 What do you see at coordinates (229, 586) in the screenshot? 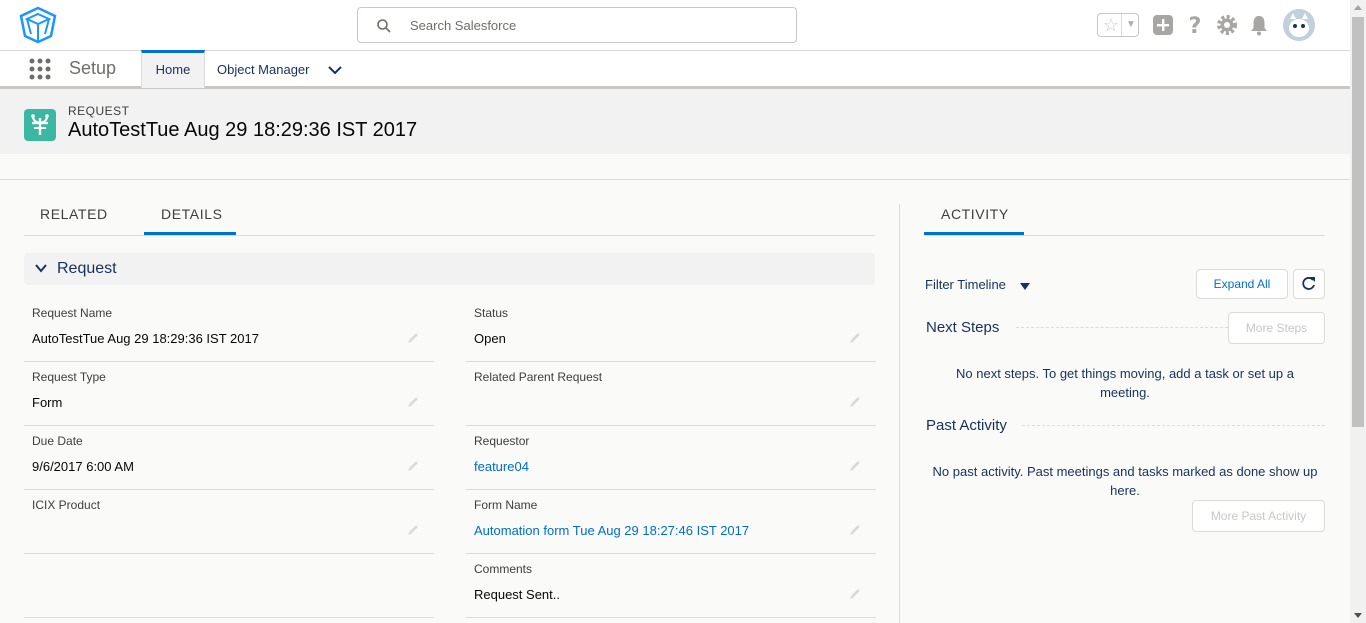
I see `field-empty` at bounding box center [229, 586].